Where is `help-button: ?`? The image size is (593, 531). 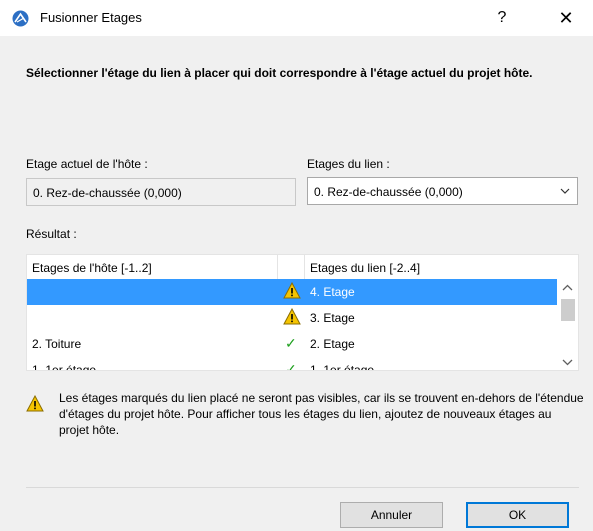 help-button: ? is located at coordinates (502, 18).